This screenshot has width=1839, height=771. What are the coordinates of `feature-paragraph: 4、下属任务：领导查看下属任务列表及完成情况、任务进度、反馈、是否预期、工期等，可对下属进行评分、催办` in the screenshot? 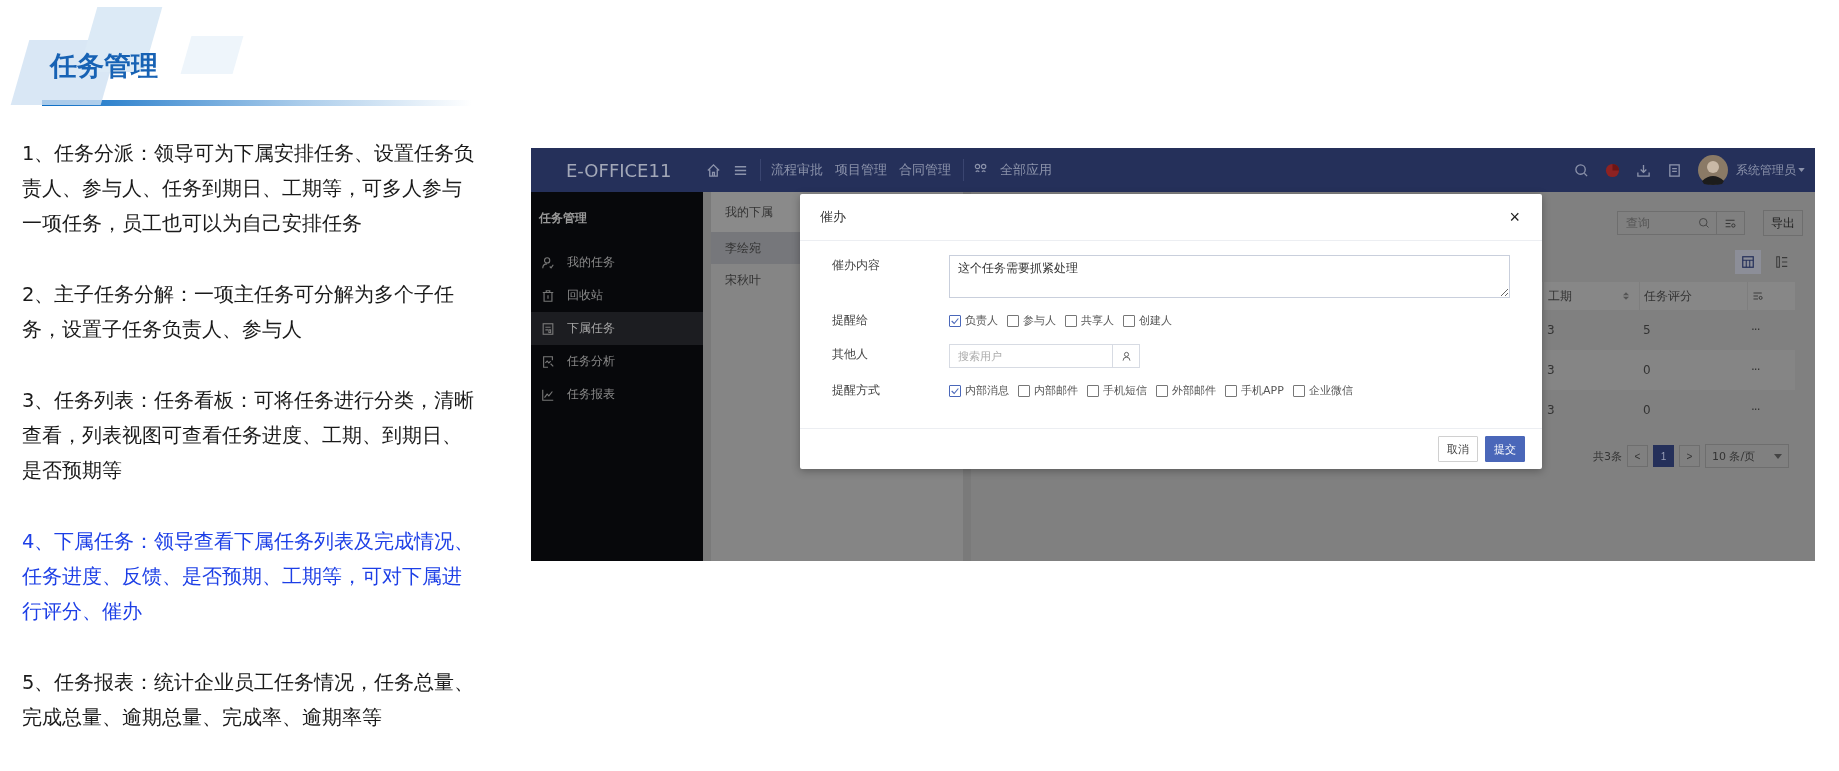 It's located at (249, 577).